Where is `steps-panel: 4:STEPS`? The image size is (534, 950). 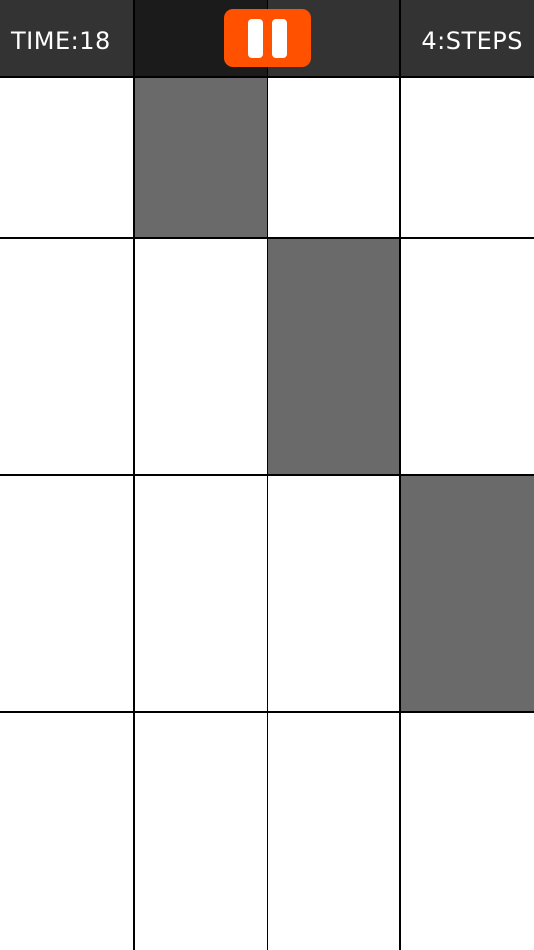
steps-panel: 4:STEPS is located at coordinates (467, 38).